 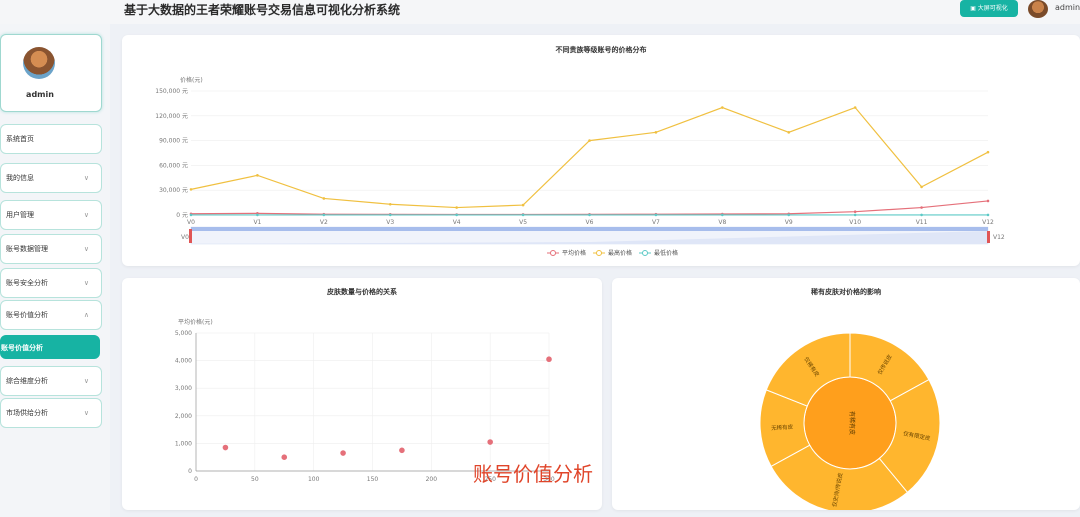 I want to click on y-tick-label: 0 元, so click(x=182, y=215).